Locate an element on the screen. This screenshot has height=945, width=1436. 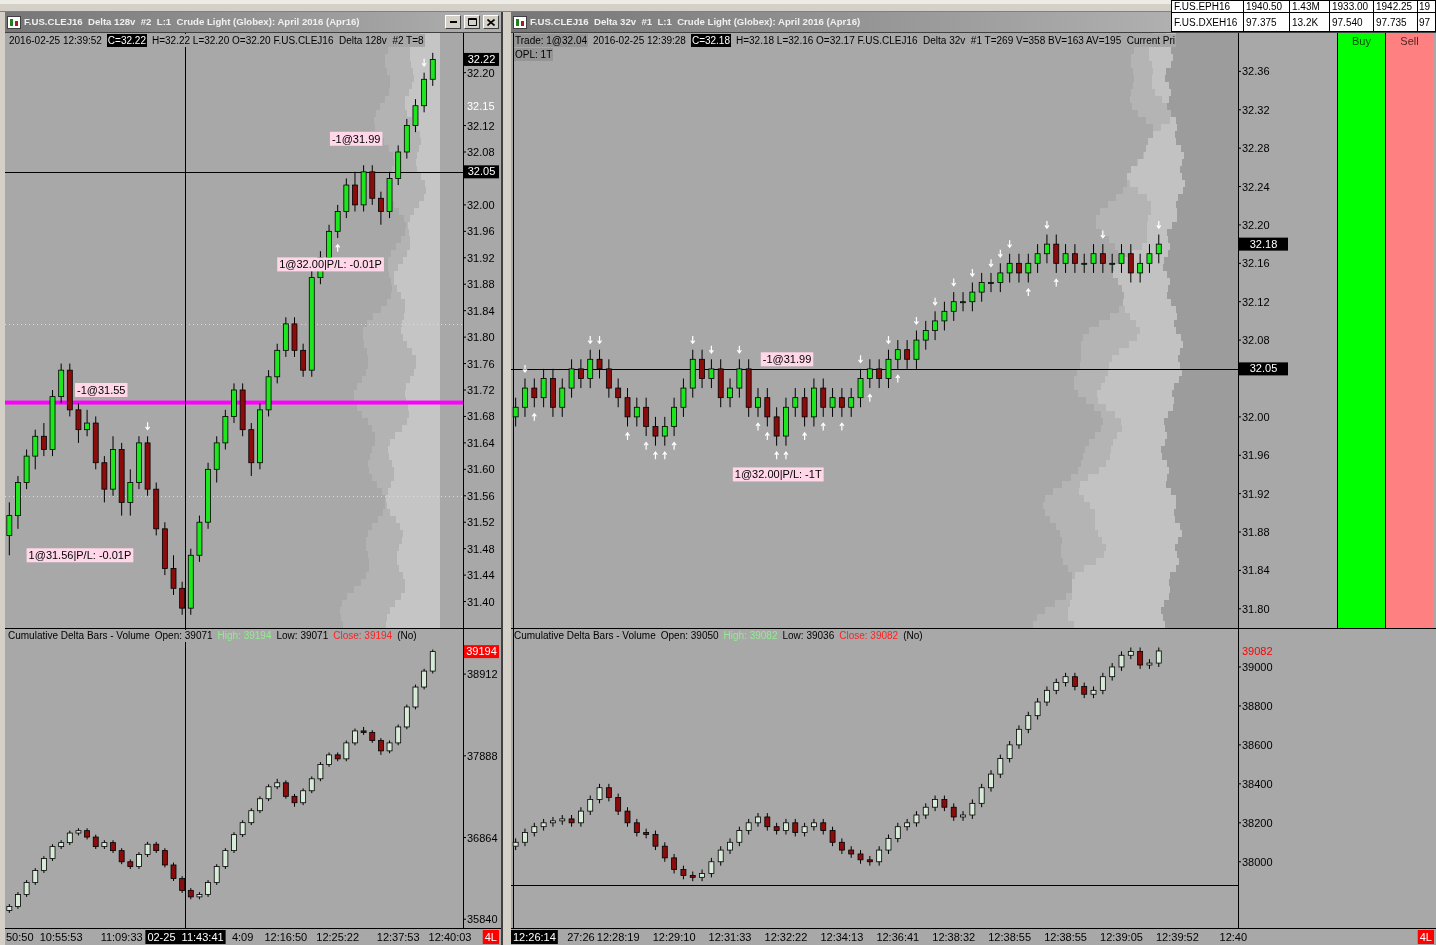
axis-label: 31.48 is located at coordinates (481, 548).